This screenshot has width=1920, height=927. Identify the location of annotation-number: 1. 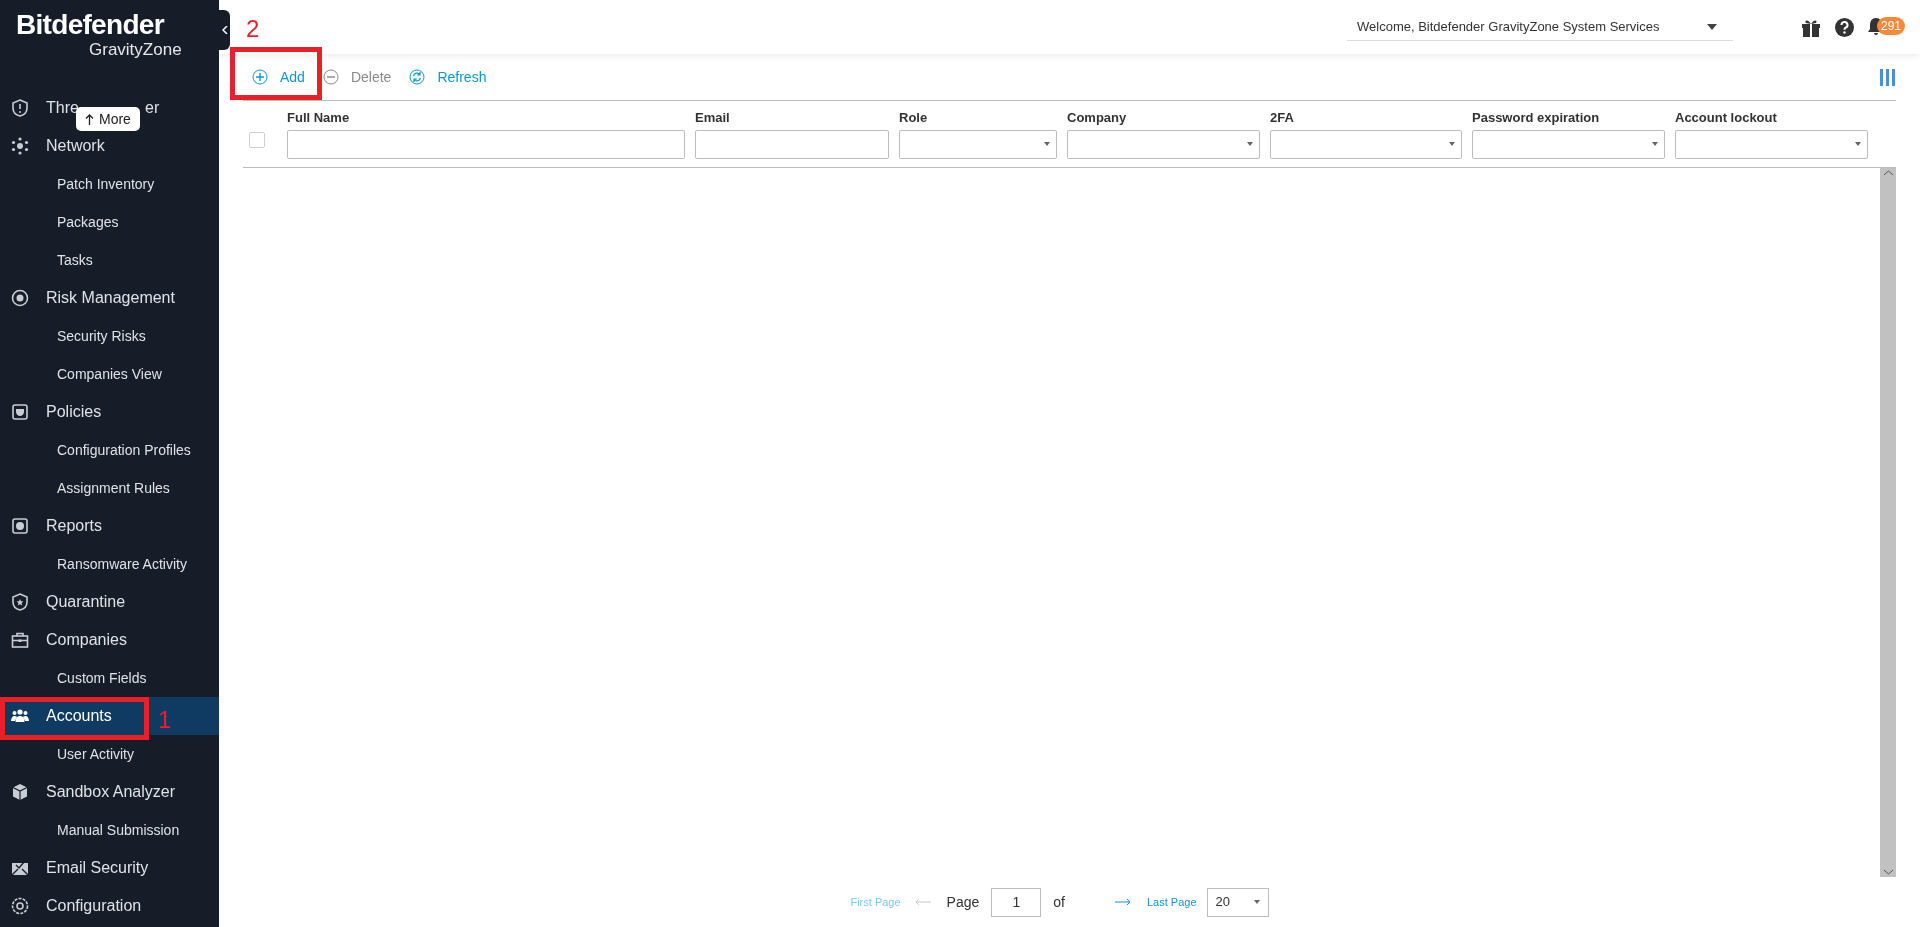
(165, 720).